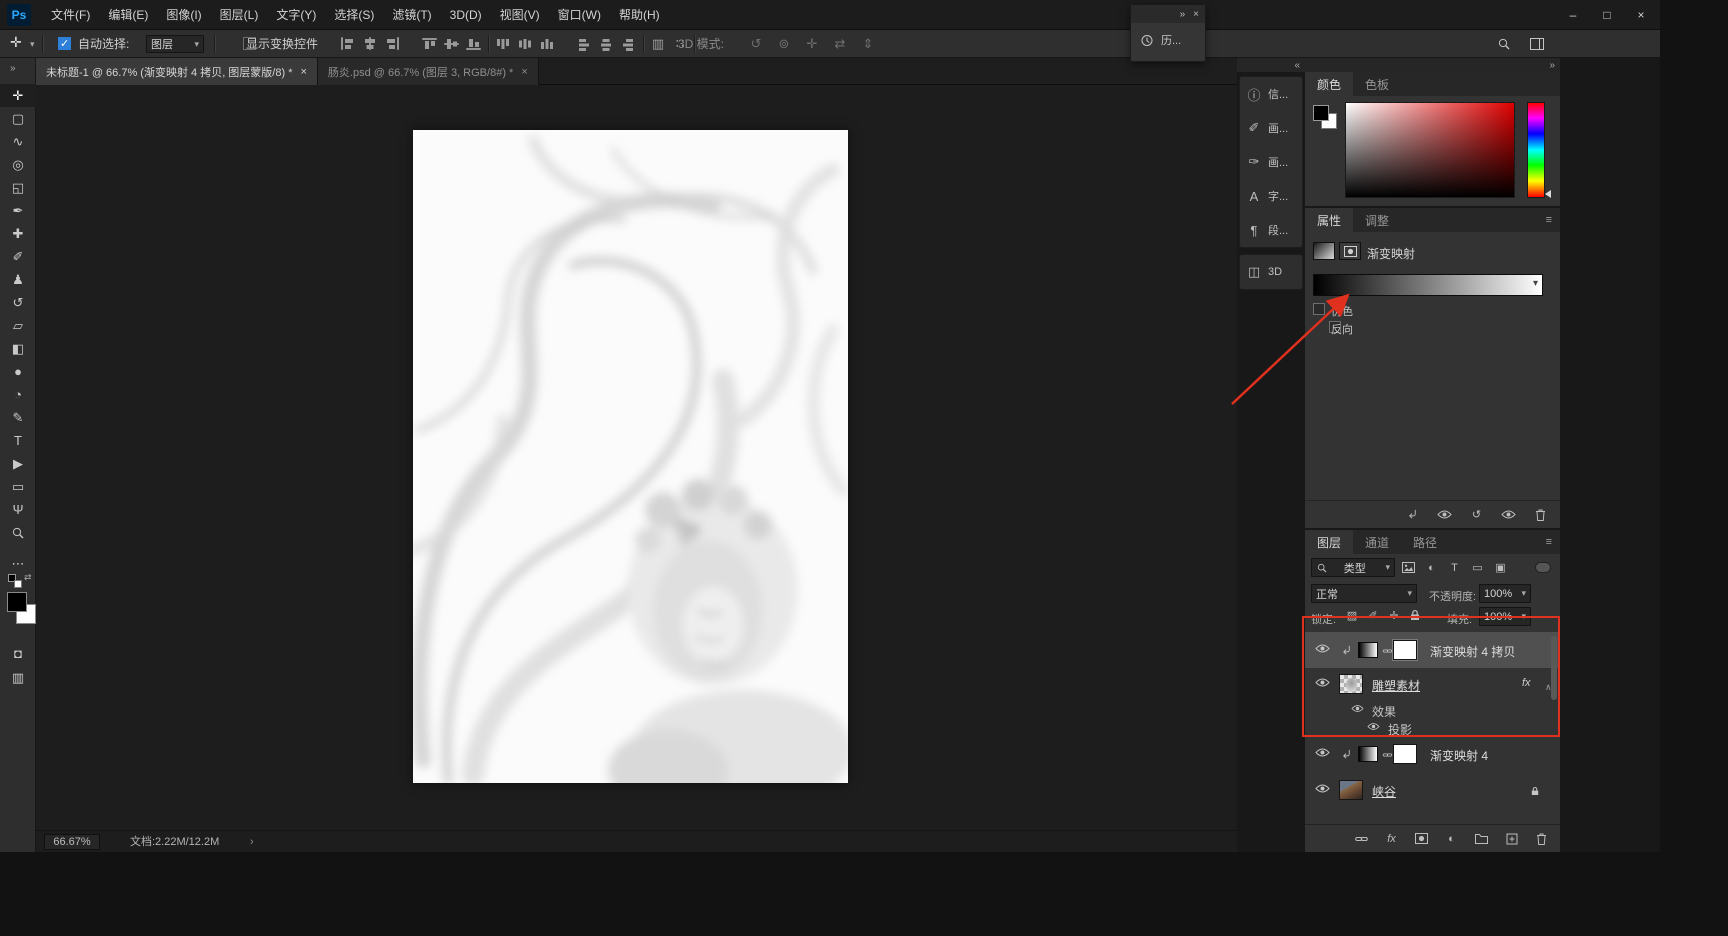 This screenshot has height=936, width=1728. What do you see at coordinates (1431, 567) in the screenshot?
I see `filter-adjustment-layers-icon: ◐` at bounding box center [1431, 567].